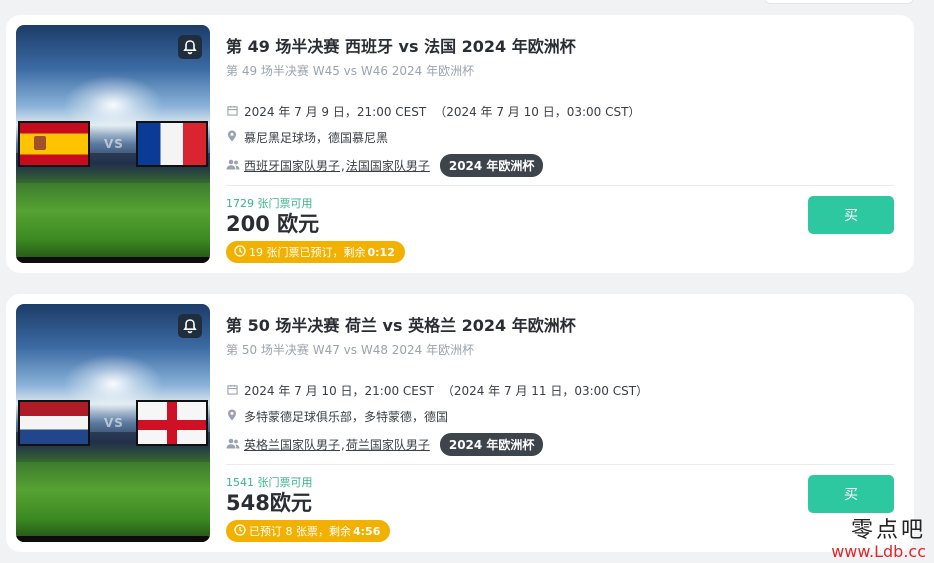 This screenshot has height=563, width=934. I want to click on event-teams: 西班牙国家队男子 , 法国国家队男子 2024 年欧洲杯, so click(385, 165).